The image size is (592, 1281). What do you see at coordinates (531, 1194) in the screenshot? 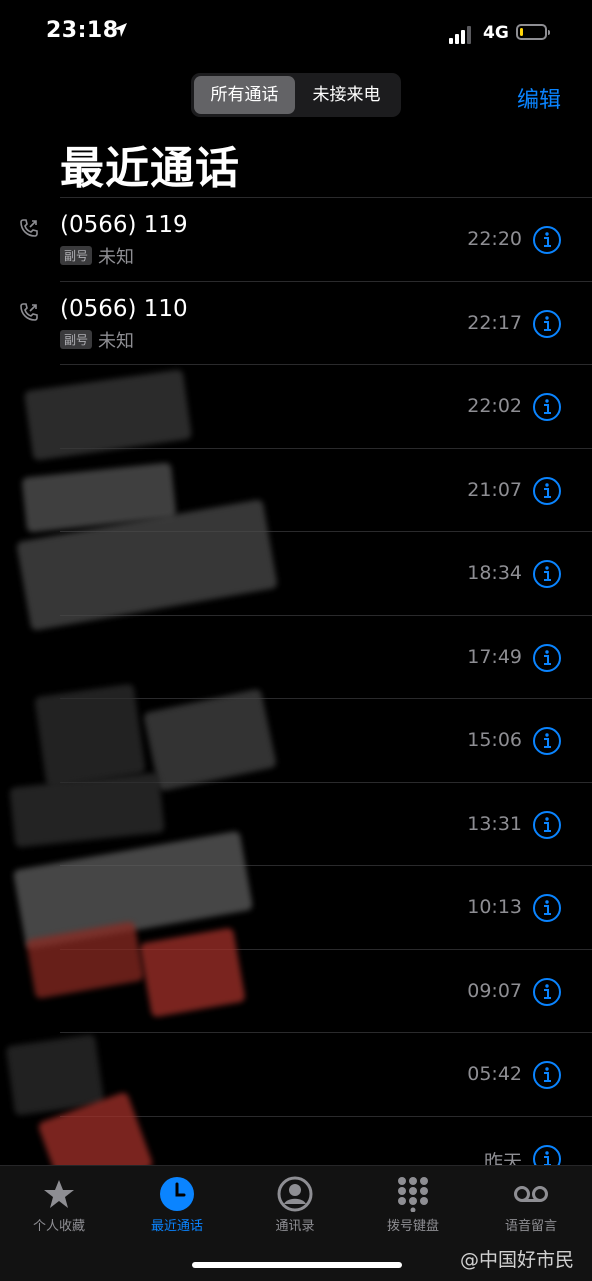
I see `voicemail-icon` at bounding box center [531, 1194].